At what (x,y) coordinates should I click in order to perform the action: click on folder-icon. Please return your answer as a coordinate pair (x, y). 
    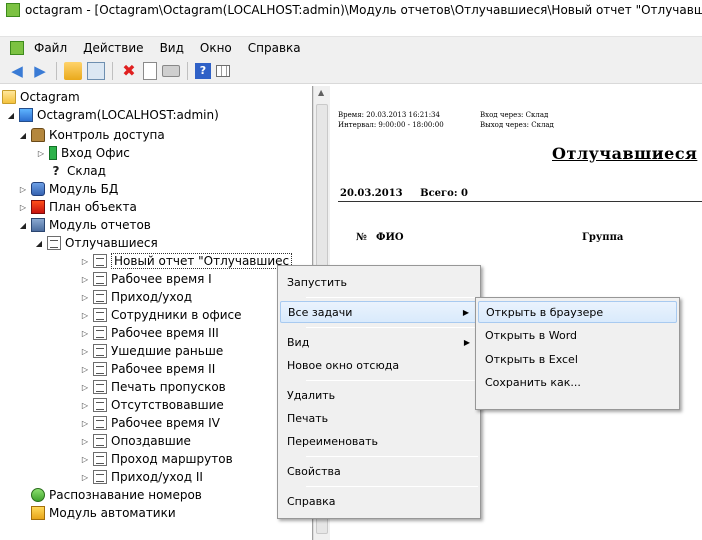
    Looking at the image, I should click on (9, 97).